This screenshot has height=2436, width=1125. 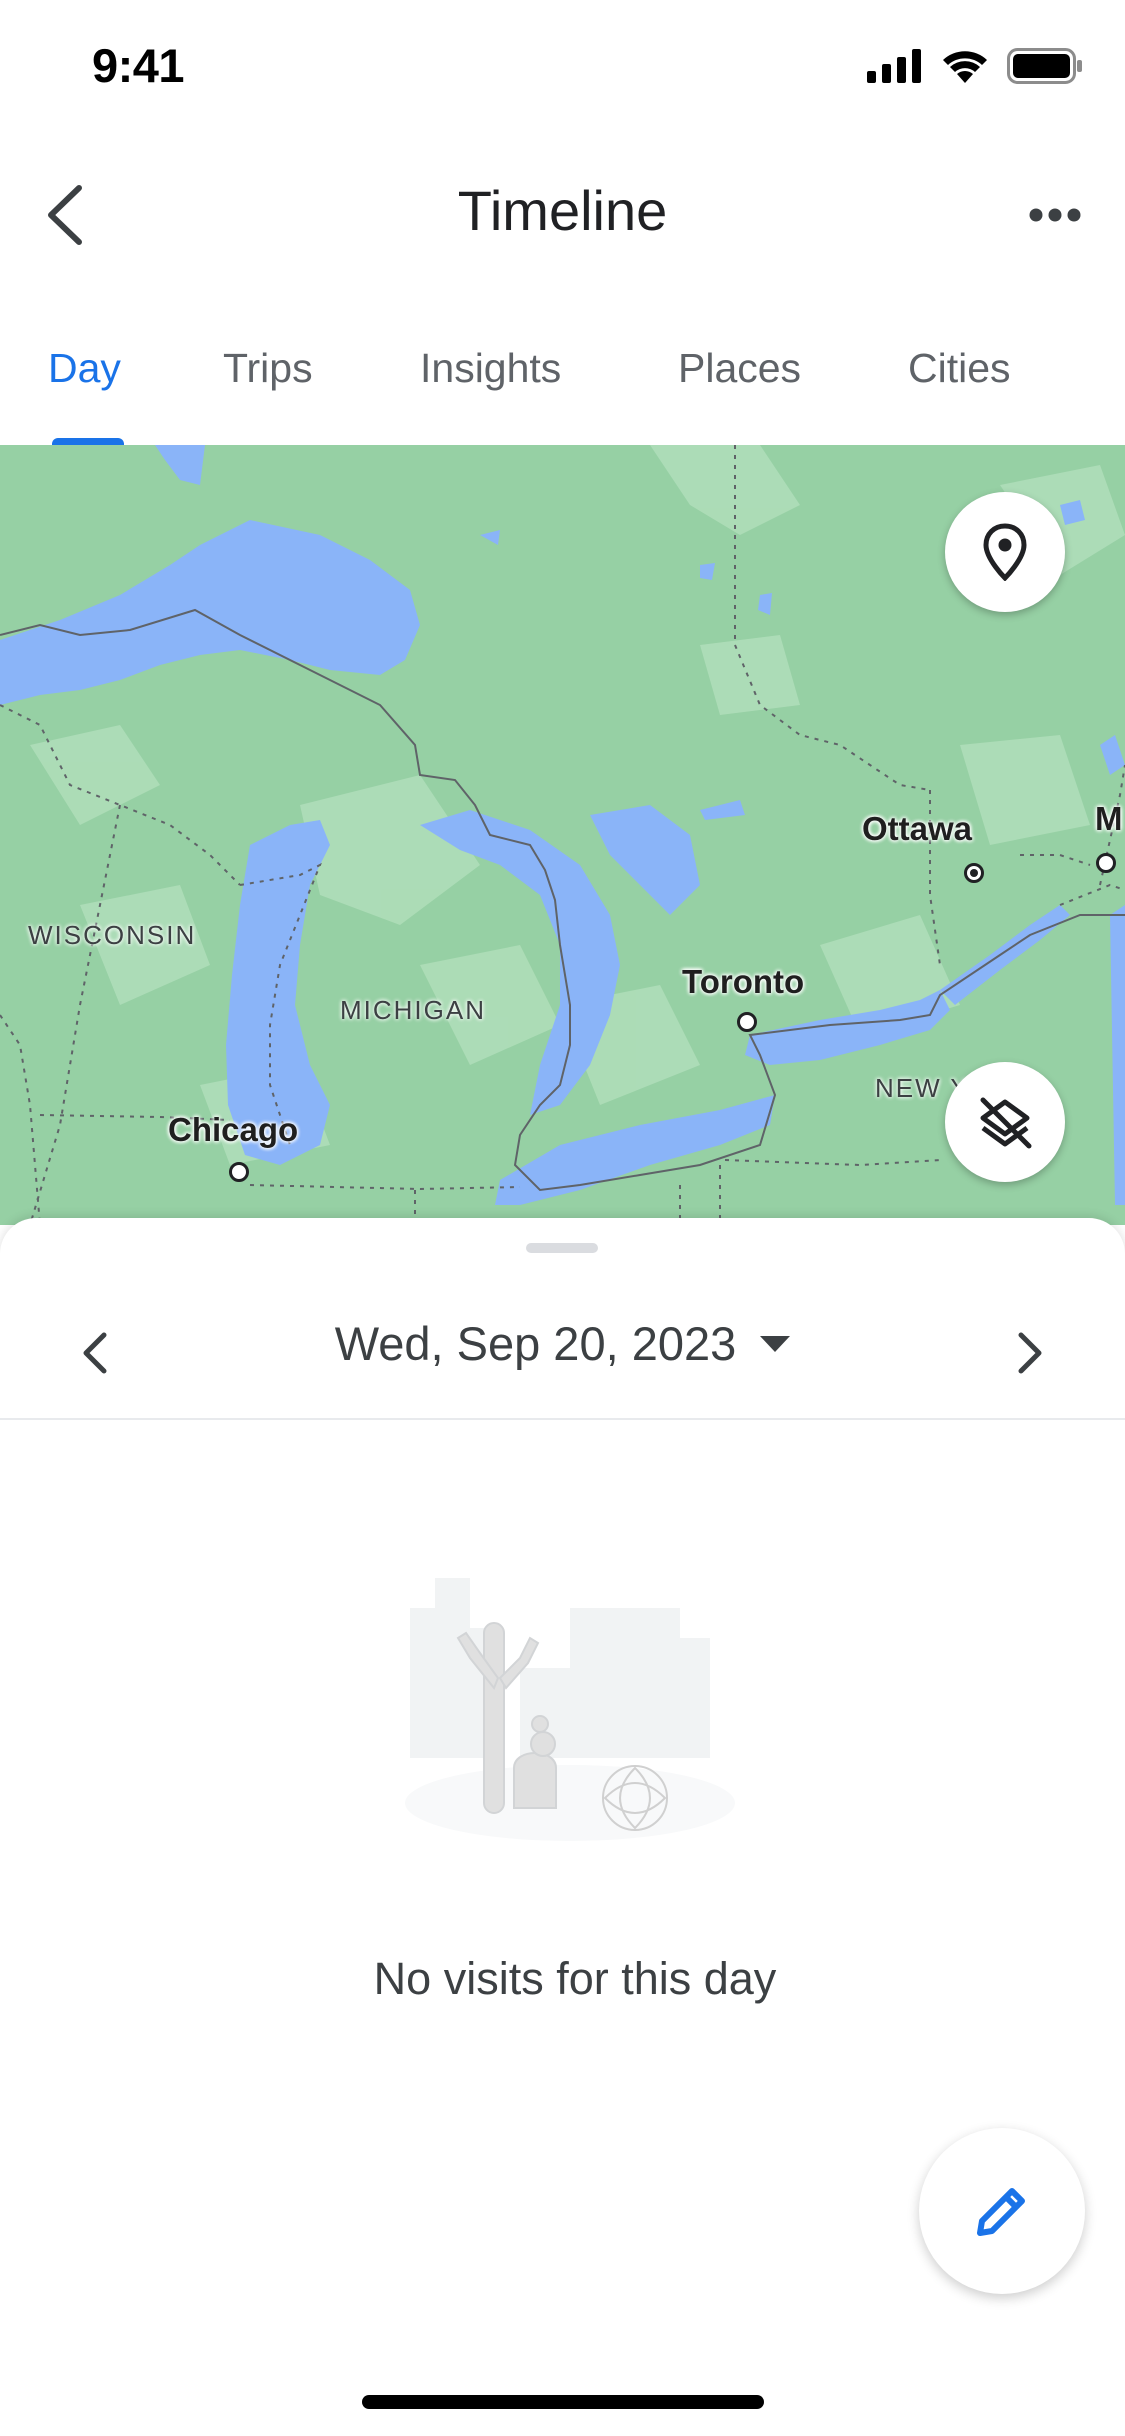 I want to click on selected-date: Wed, Sep 20, 2023, so click(x=535, y=1343).